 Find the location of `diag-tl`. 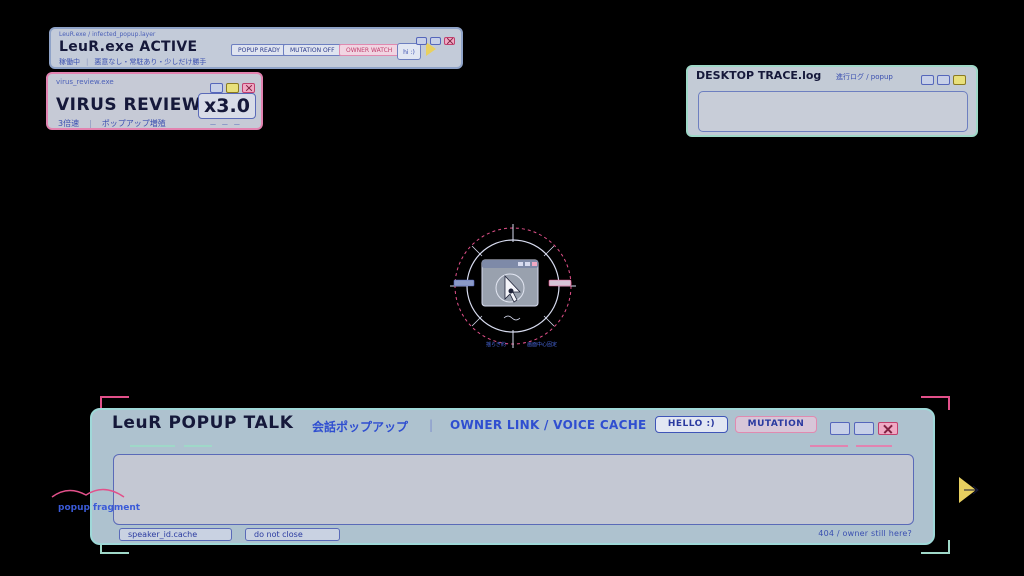

diag-tl is located at coordinates (477, 251).